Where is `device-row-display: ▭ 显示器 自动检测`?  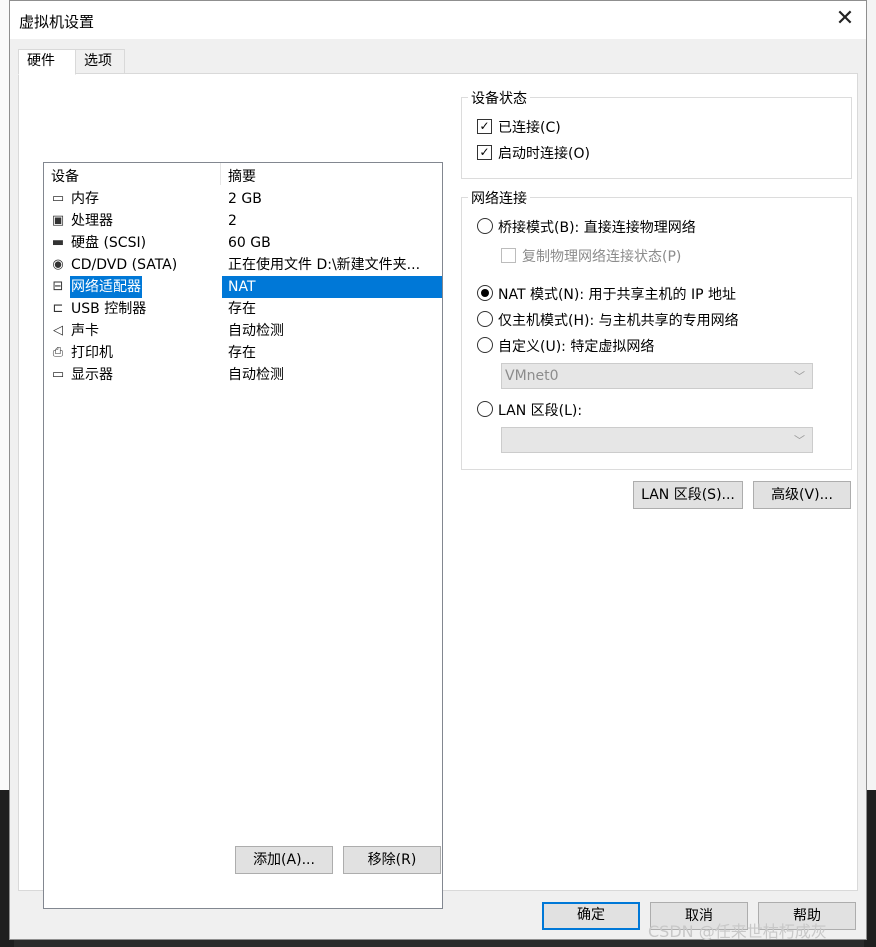 device-row-display: ▭ 显示器 自动检测 is located at coordinates (243, 375).